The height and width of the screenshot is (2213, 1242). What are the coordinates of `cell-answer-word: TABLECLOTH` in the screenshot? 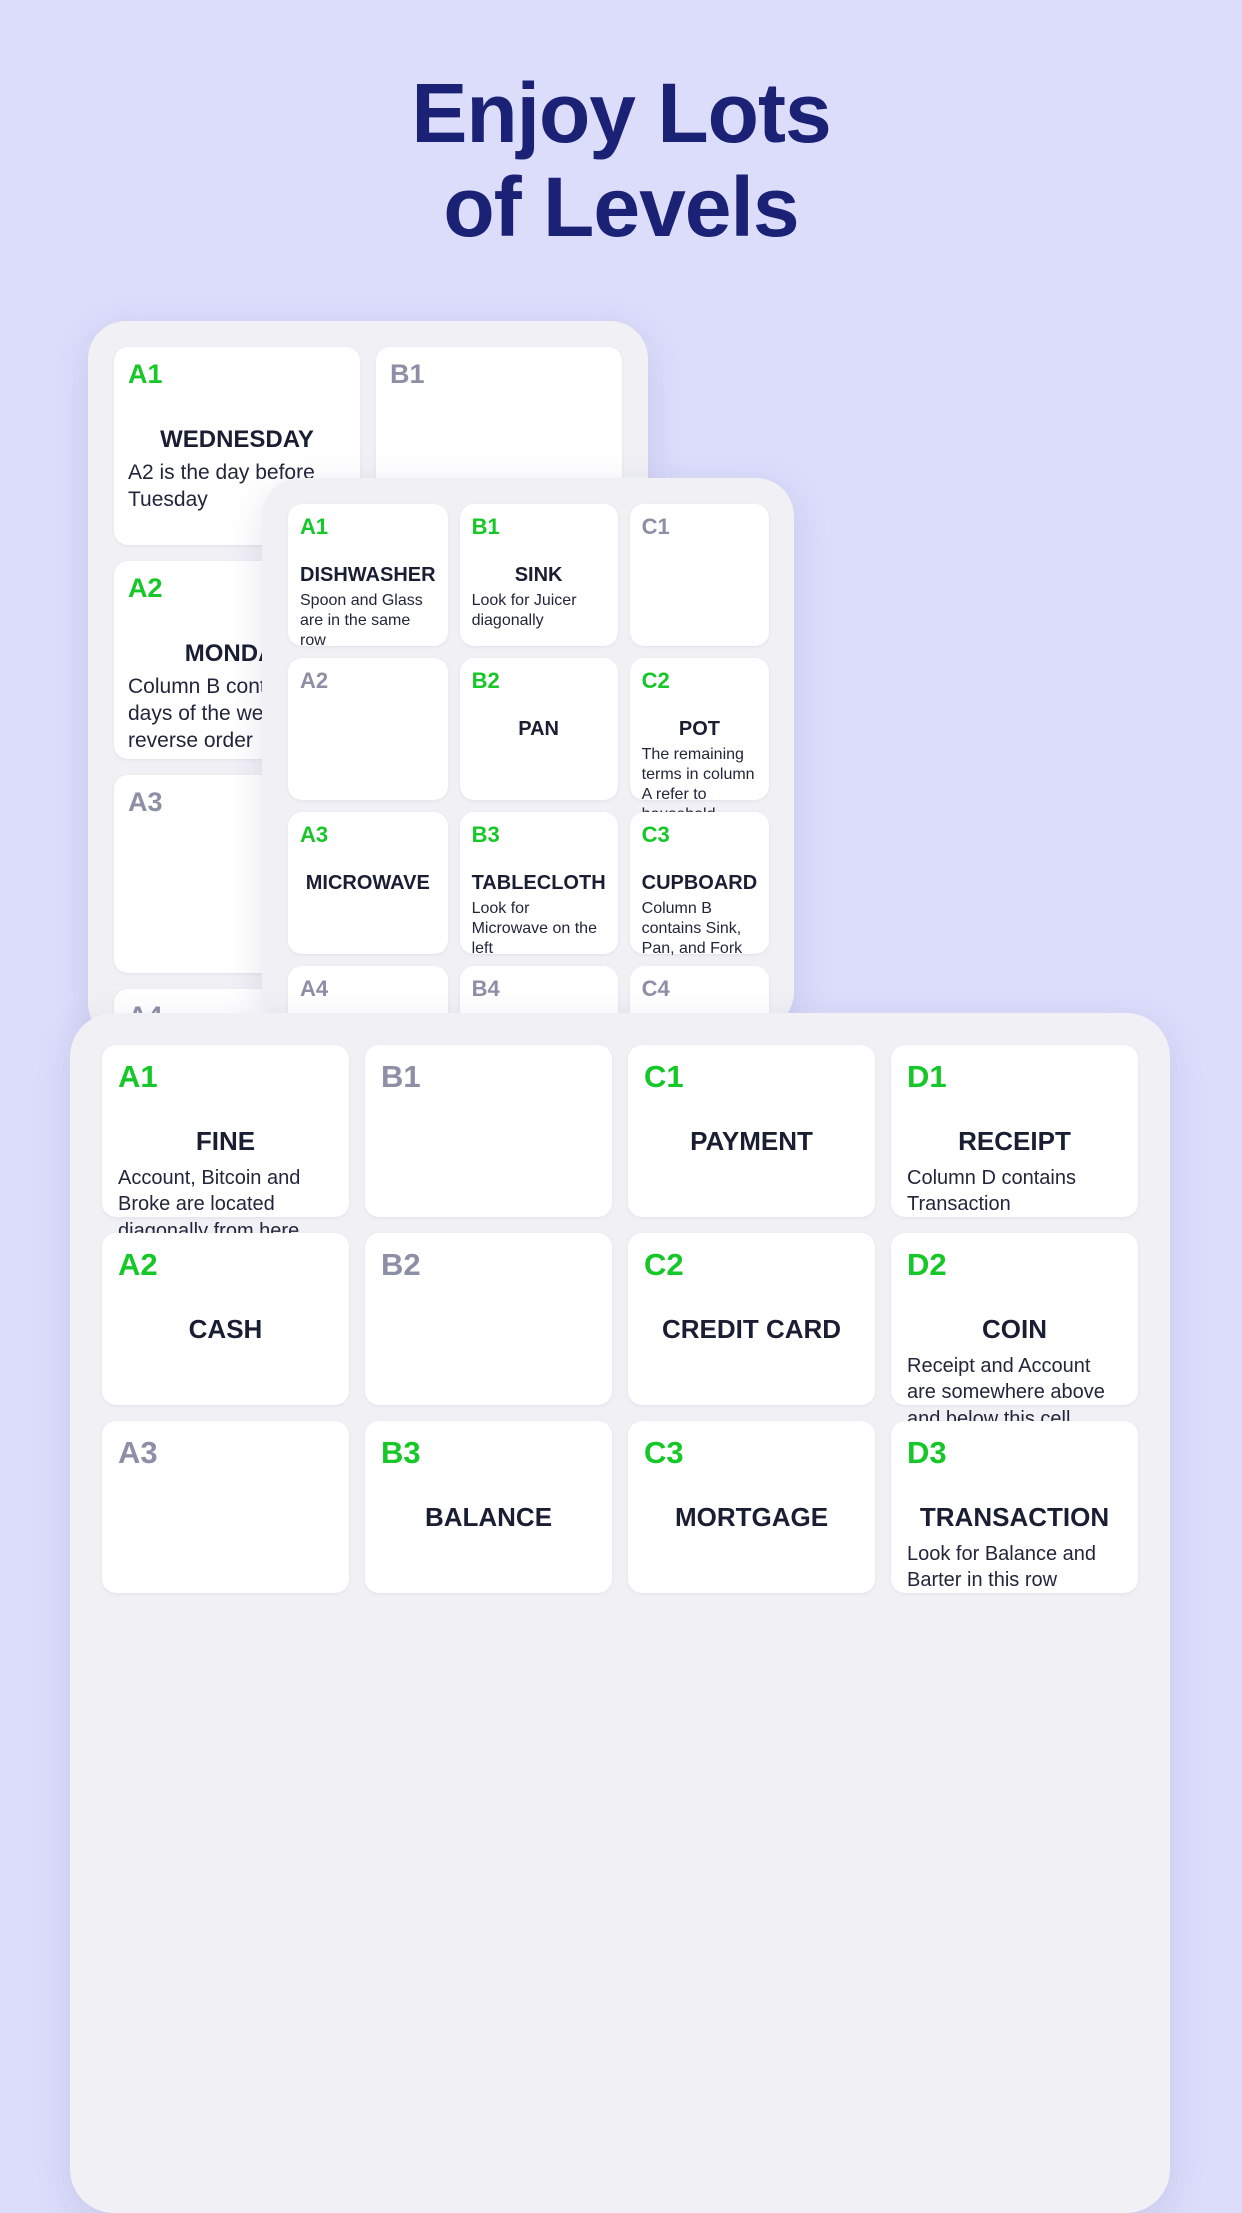 It's located at (538, 883).